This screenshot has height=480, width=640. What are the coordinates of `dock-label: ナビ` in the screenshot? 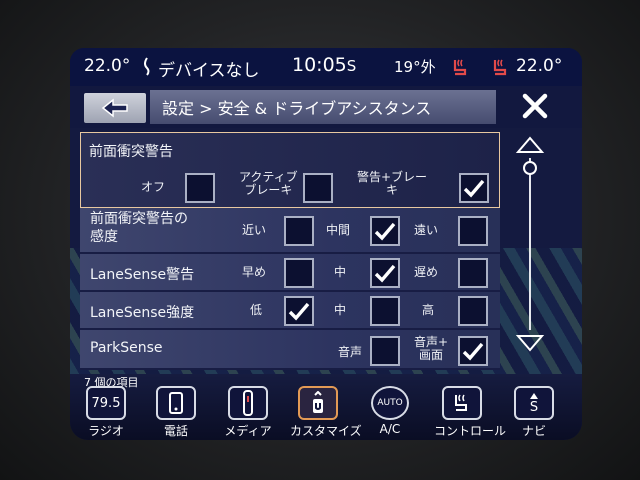 It's located at (533, 431).